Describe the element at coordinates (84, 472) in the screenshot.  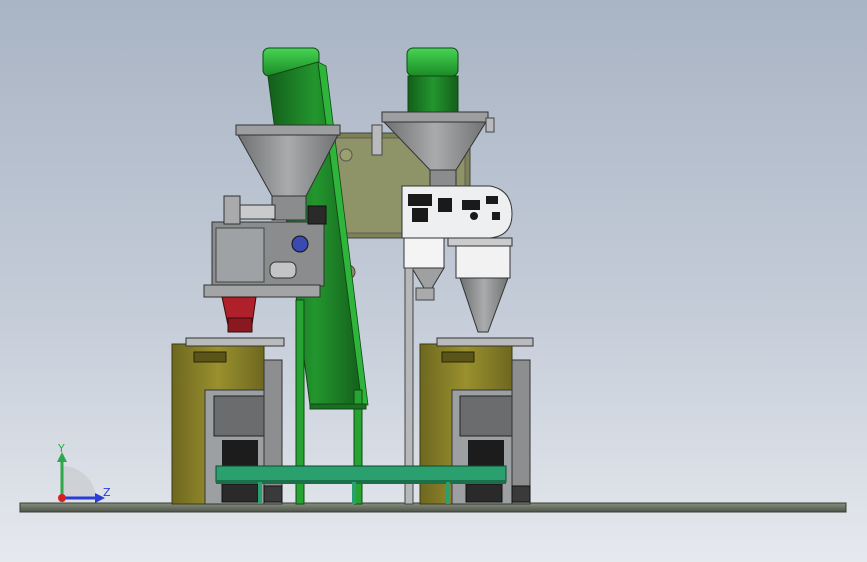
I see `coordinate-triad-icon: Y Z` at that location.